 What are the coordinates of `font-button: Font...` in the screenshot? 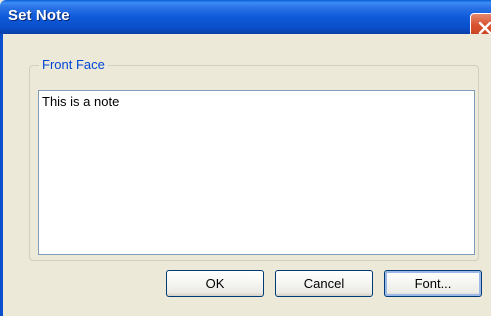 It's located at (433, 283).